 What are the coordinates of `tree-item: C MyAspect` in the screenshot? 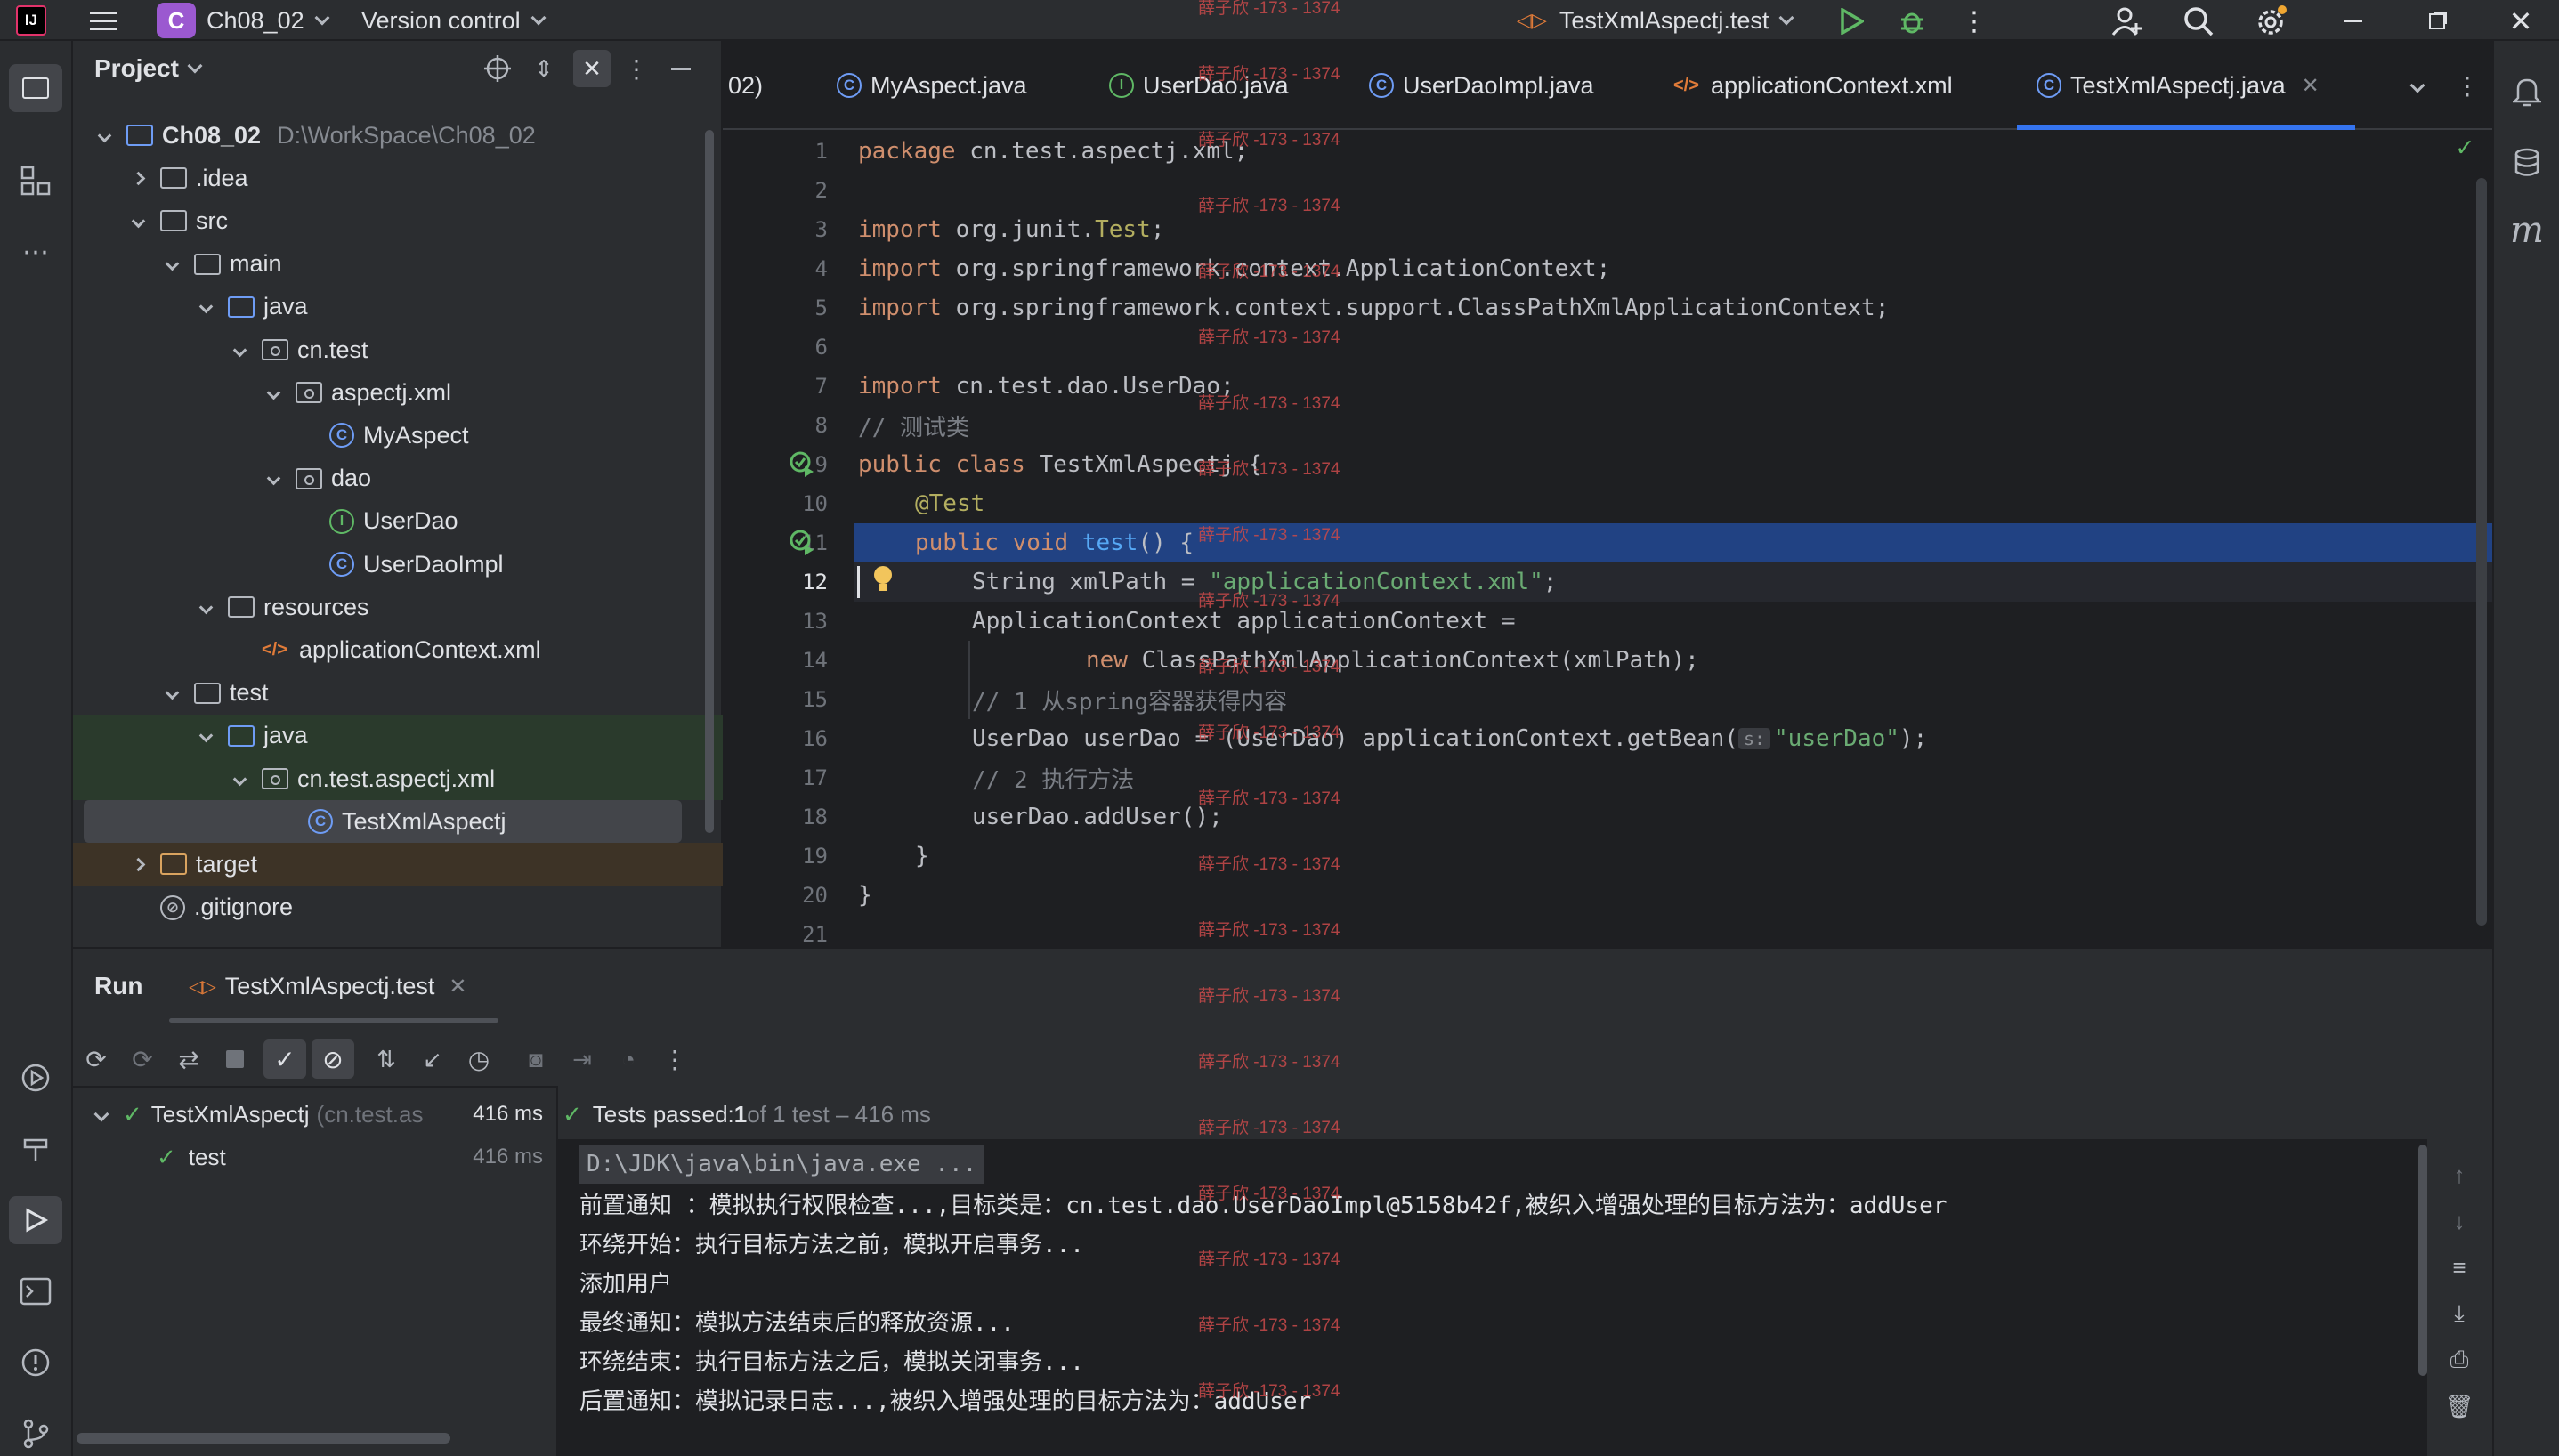 It's located at (398, 435).